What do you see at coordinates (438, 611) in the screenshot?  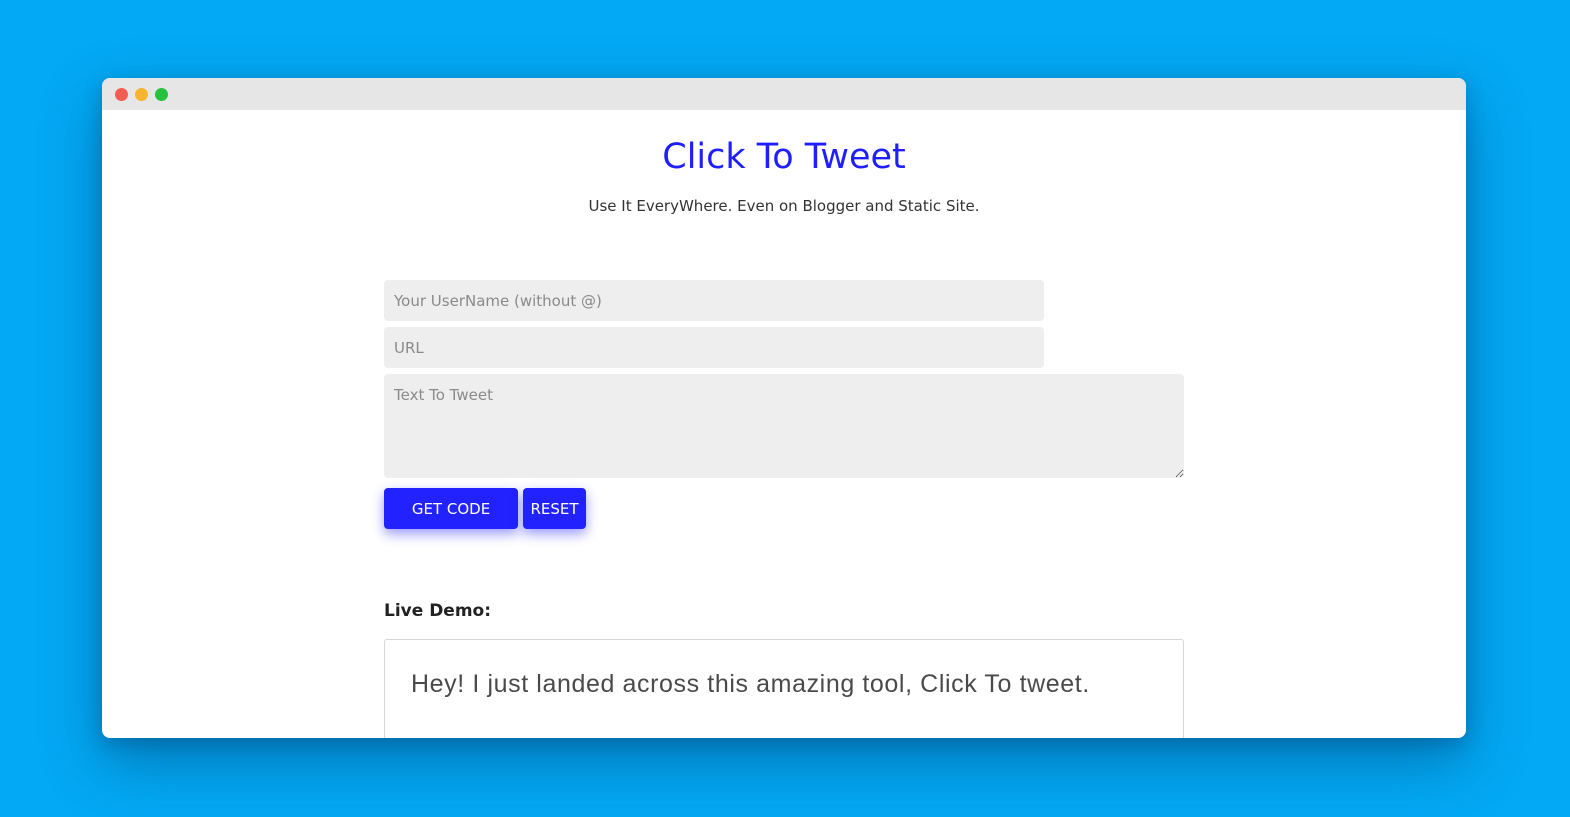 I see `live-demo-label: Live Demo:` at bounding box center [438, 611].